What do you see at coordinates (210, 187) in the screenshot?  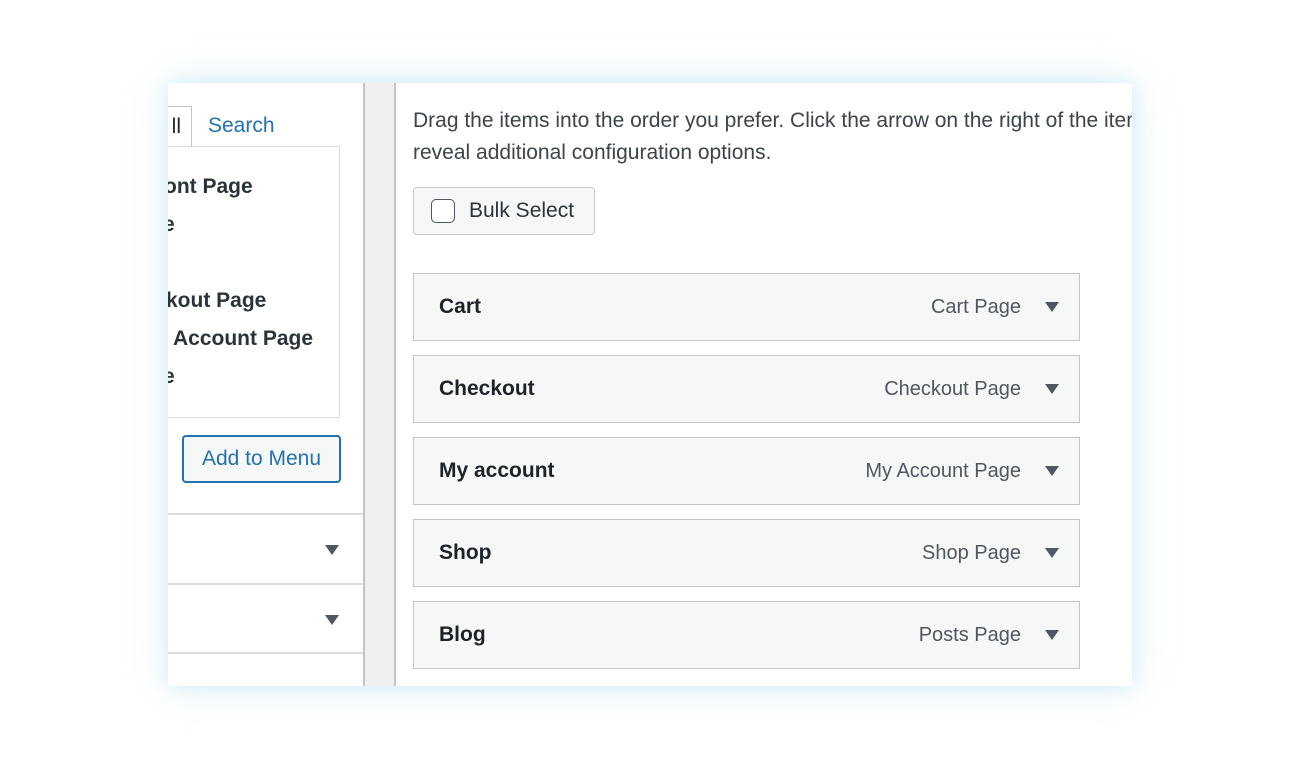 I see `page-list-item: ont Page` at bounding box center [210, 187].